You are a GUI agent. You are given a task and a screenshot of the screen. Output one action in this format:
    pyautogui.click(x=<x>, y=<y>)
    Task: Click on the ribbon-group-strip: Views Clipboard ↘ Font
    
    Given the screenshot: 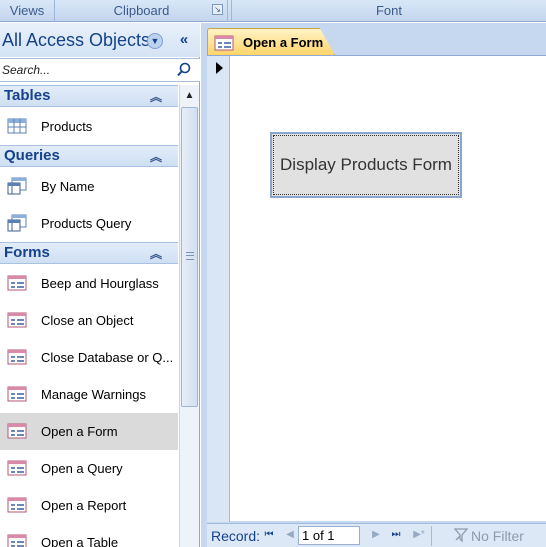 What is the action you would take?
    pyautogui.click(x=273, y=11)
    